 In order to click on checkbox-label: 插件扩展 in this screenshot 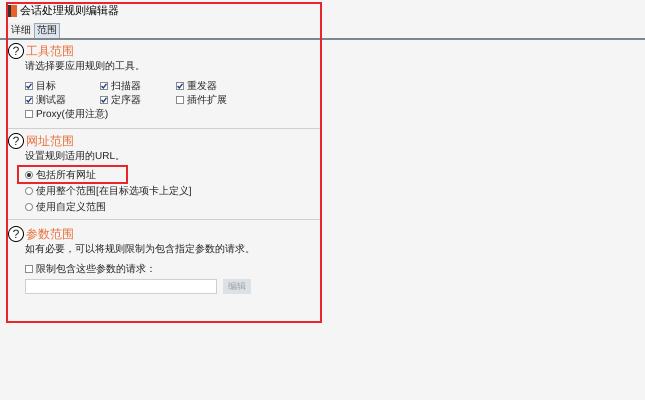, I will do `click(207, 101)`.